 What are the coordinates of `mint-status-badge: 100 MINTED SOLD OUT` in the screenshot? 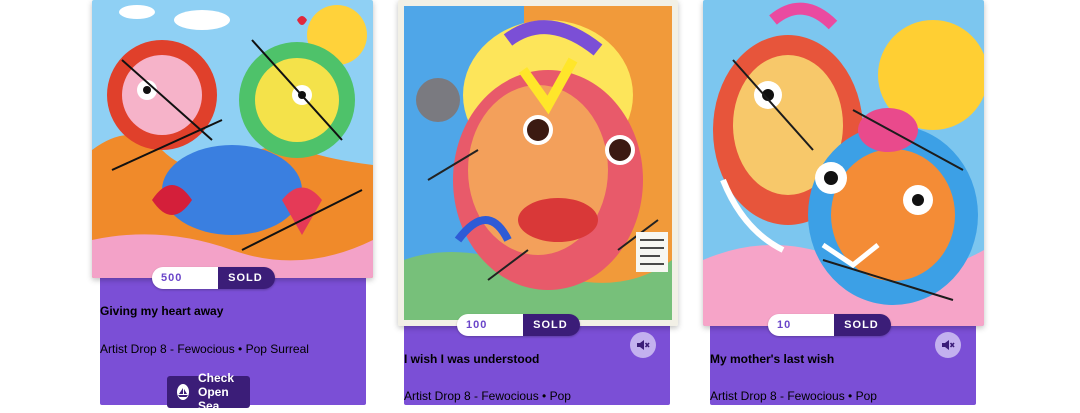 It's located at (518, 325).